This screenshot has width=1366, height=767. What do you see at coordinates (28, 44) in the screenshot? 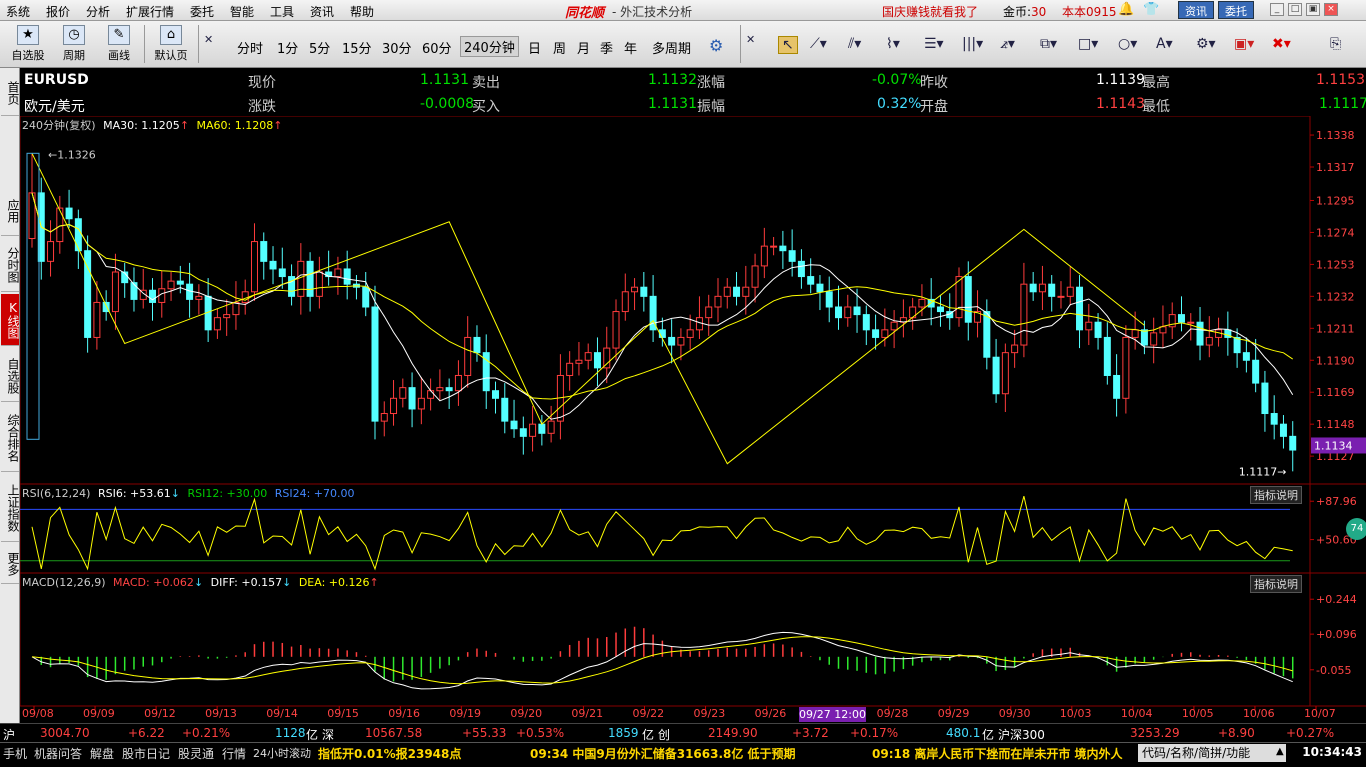
I see `watchlist-button: ★ 自选股` at bounding box center [28, 44].